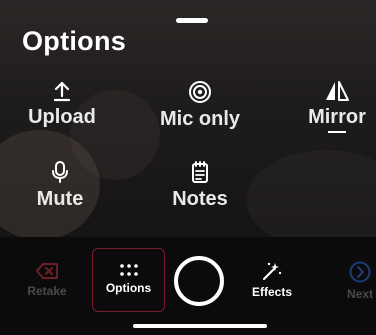 This screenshot has width=376, height=335. Describe the element at coordinates (271, 292) in the screenshot. I see `effects-label: Effects` at that location.